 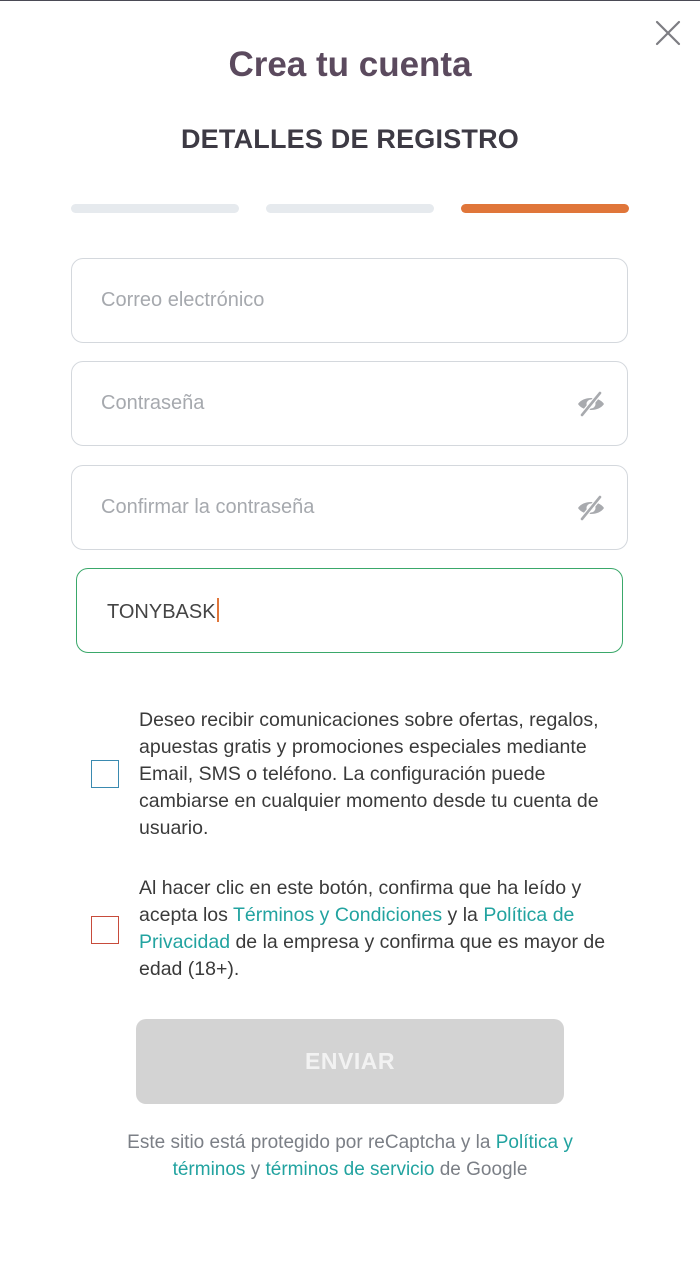 I want to click on terms-of-service-link: términos de servicio, so click(x=350, y=1169).